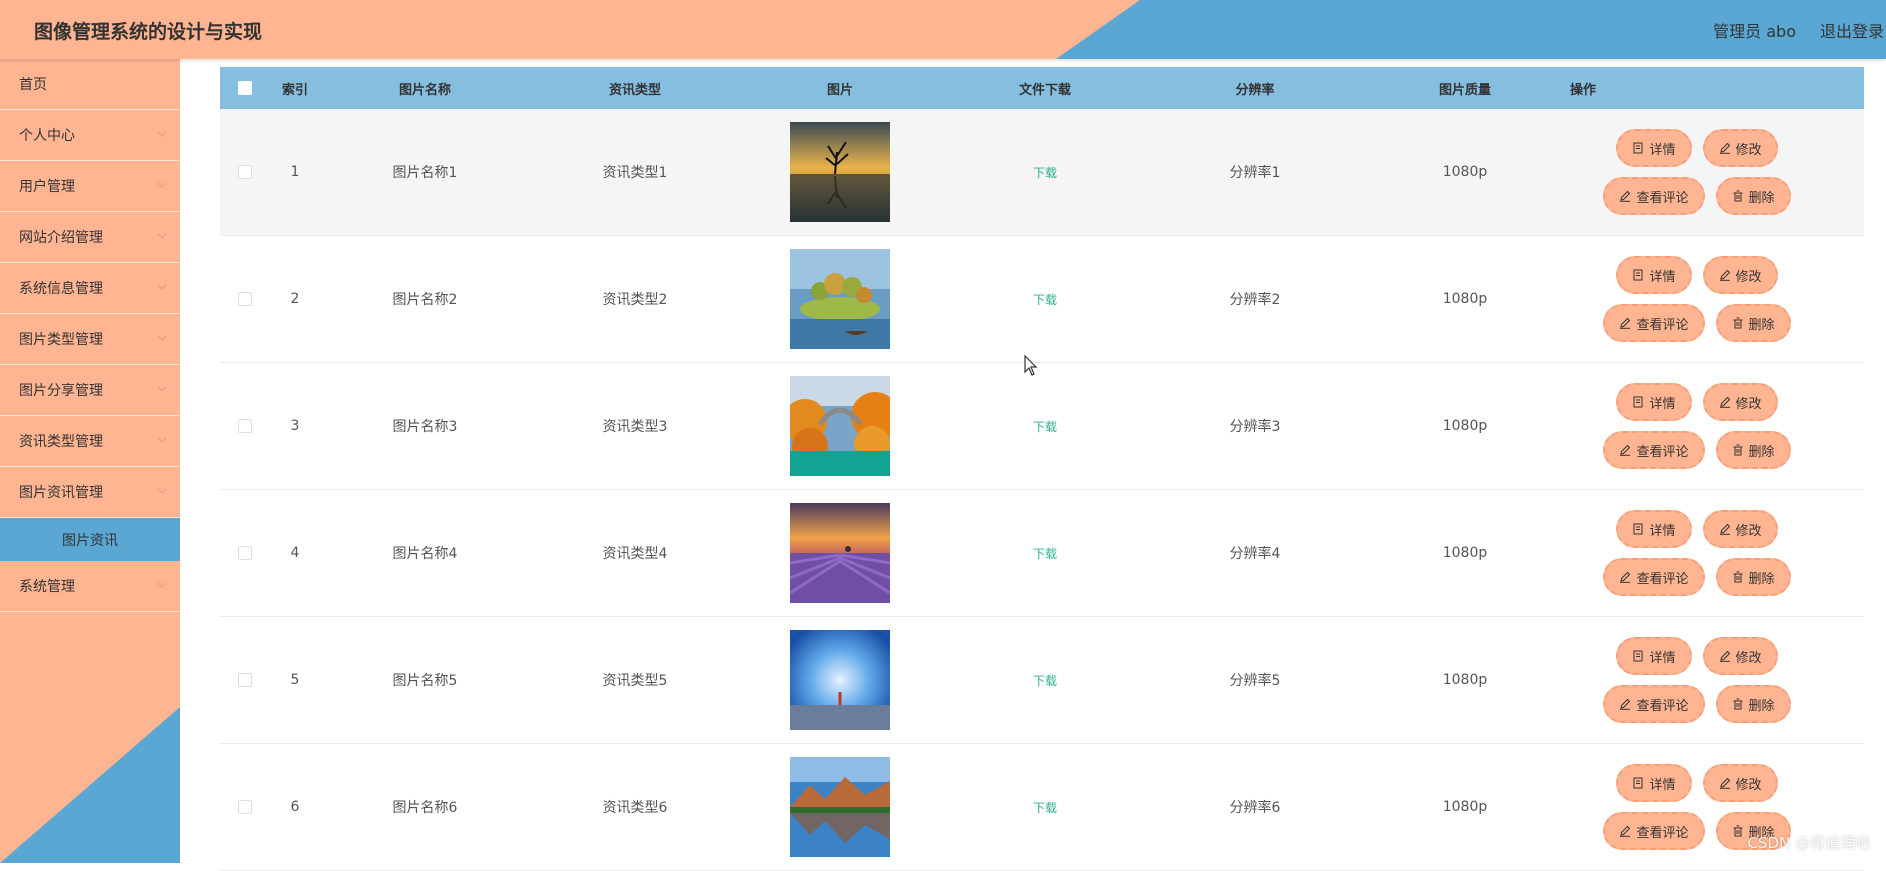 This screenshot has height=871, width=1886. What do you see at coordinates (90, 186) in the screenshot?
I see `sidebar-item: 用户管理` at bounding box center [90, 186].